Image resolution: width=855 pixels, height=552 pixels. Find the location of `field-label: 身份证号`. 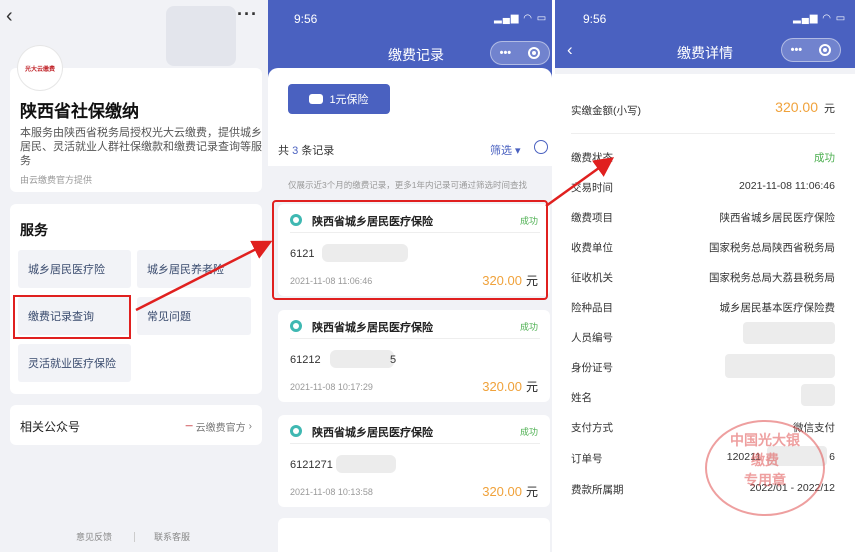

field-label: 身份证号 is located at coordinates (592, 368).